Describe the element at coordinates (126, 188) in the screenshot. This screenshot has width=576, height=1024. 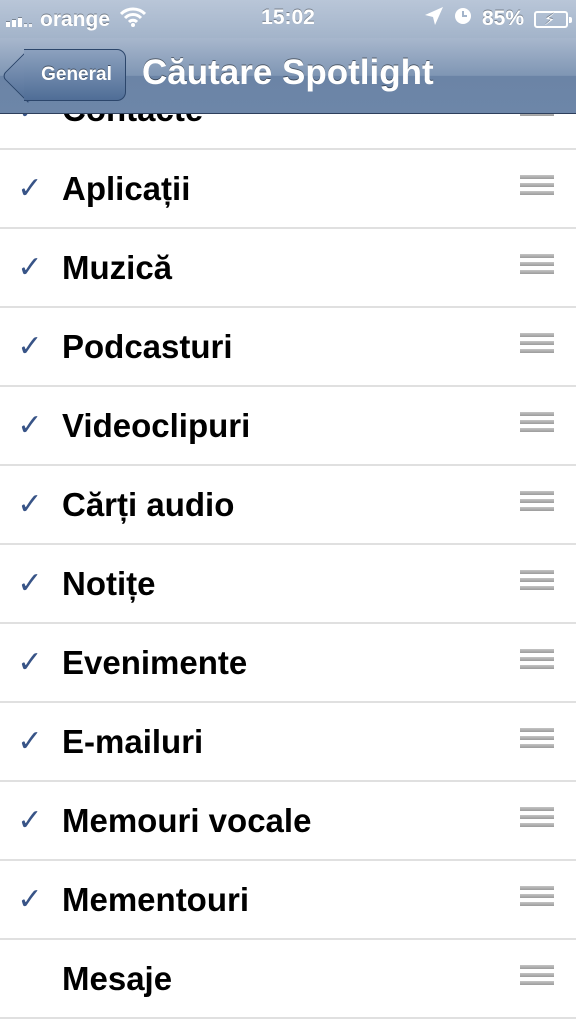
I see `item-label: Aplicații` at that location.